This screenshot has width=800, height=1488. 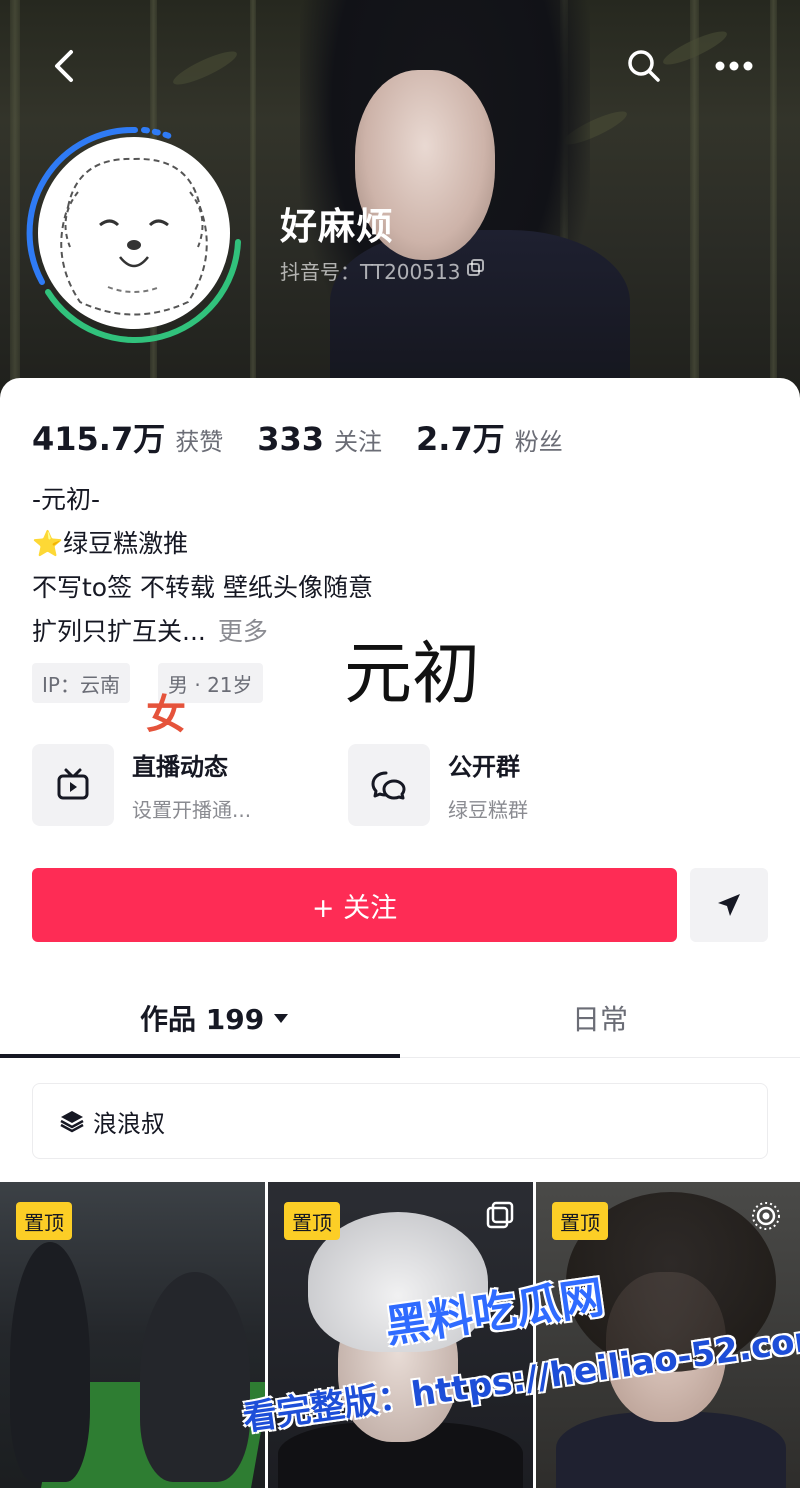 What do you see at coordinates (600, 1018) in the screenshot?
I see `tab-daily: 日常` at bounding box center [600, 1018].